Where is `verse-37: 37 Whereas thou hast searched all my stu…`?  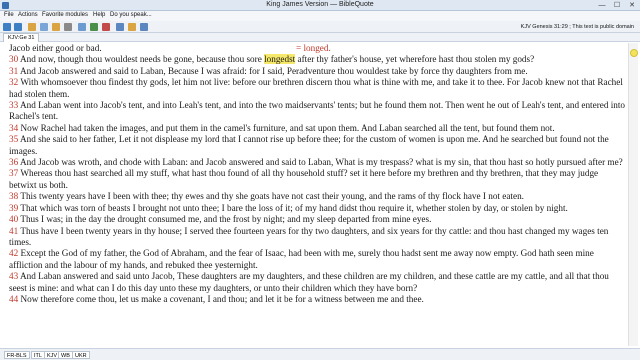
verse-37: 37 Whereas thou hast searched all my stu… is located at coordinates (317, 179).